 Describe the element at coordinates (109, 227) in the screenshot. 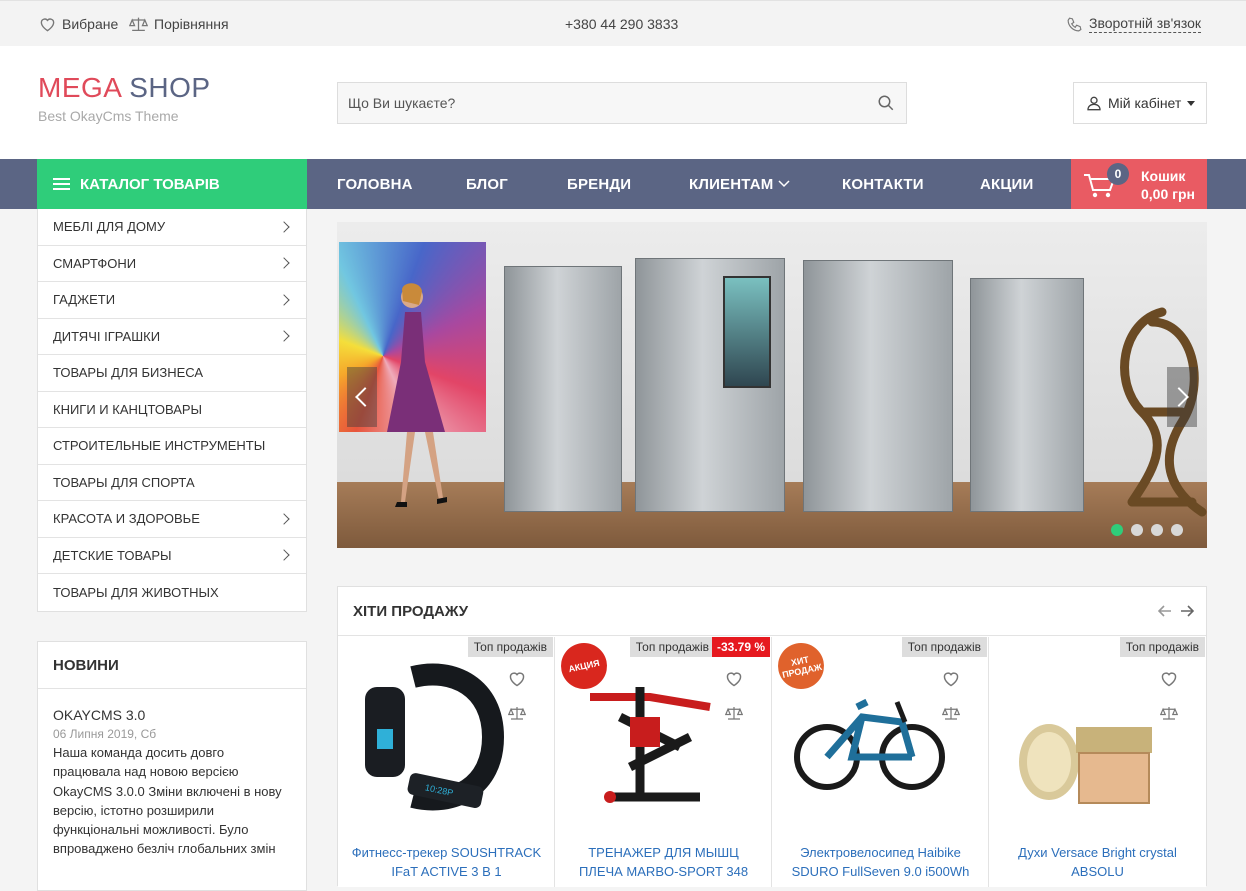

I see `category-label: МЕБЛІ ДЛЯ ДОМУ` at that location.